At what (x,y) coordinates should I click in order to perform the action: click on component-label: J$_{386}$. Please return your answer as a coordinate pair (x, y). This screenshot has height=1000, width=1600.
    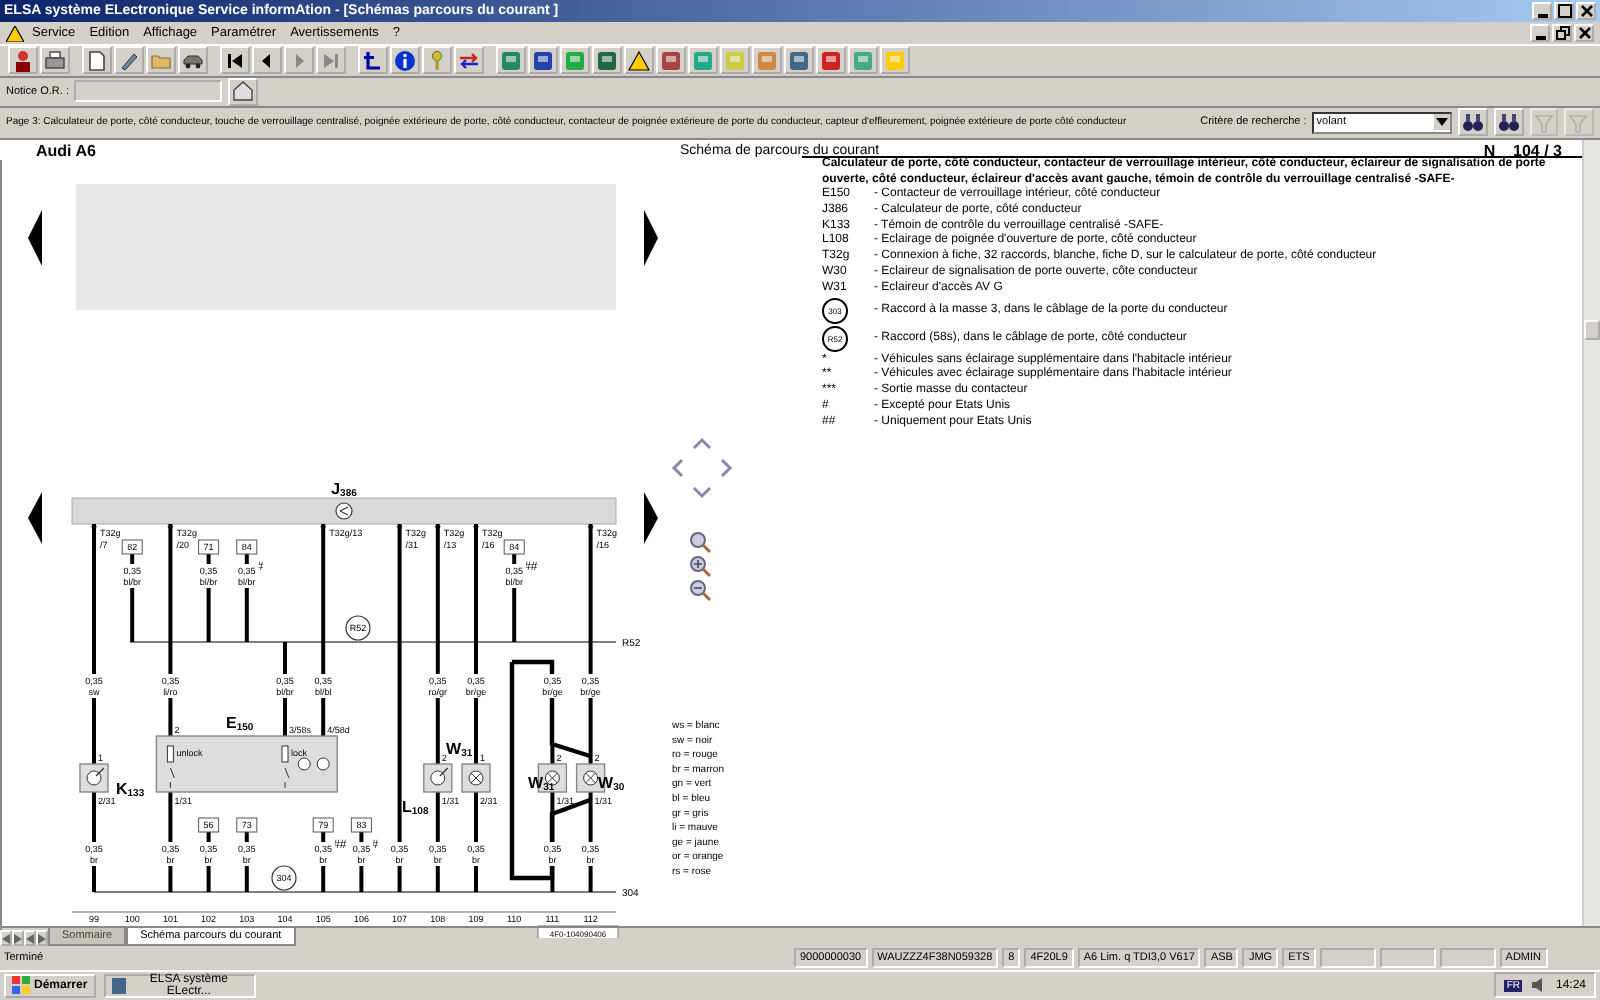
    Looking at the image, I should click on (344, 490).